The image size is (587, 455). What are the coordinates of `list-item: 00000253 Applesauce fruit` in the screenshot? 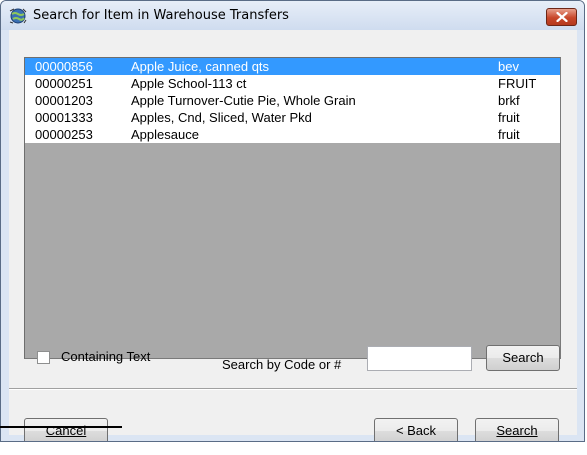 It's located at (292, 134).